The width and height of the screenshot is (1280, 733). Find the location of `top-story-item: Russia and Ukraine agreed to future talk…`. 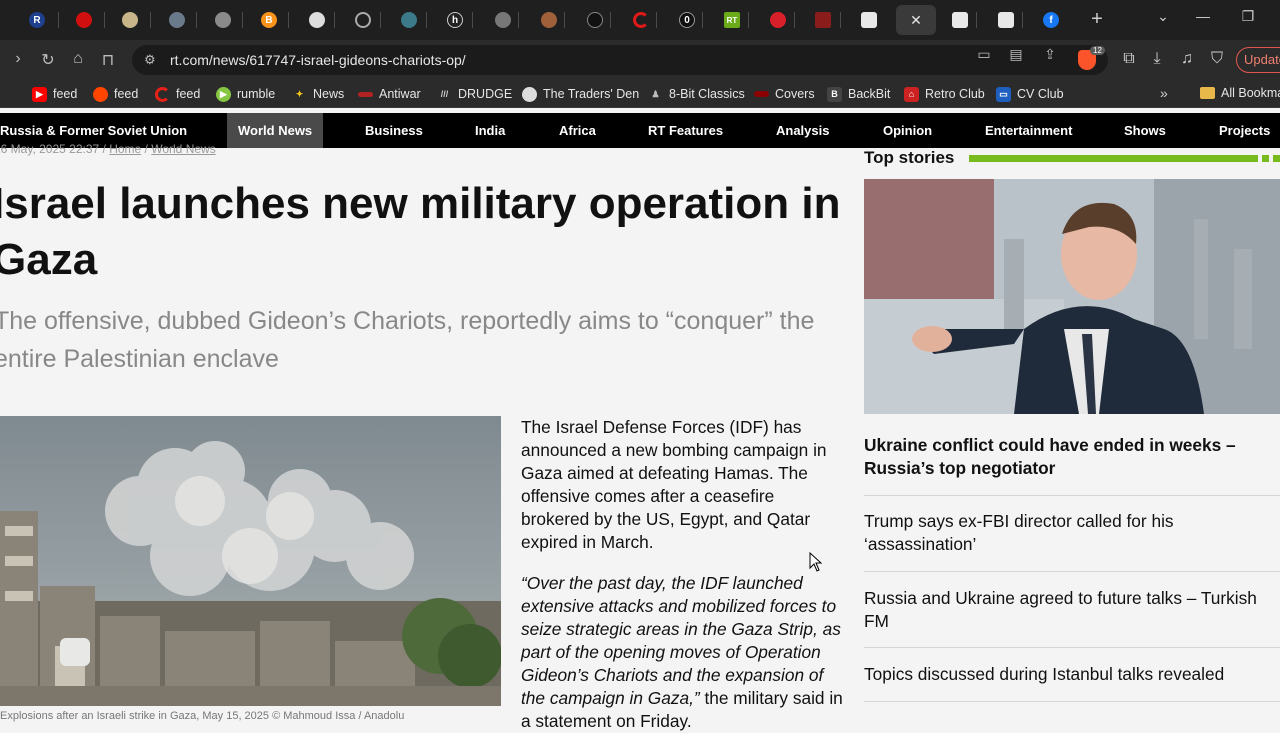

top-story-item: Russia and Ukraine agreed to future talk… is located at coordinates (1069, 610).